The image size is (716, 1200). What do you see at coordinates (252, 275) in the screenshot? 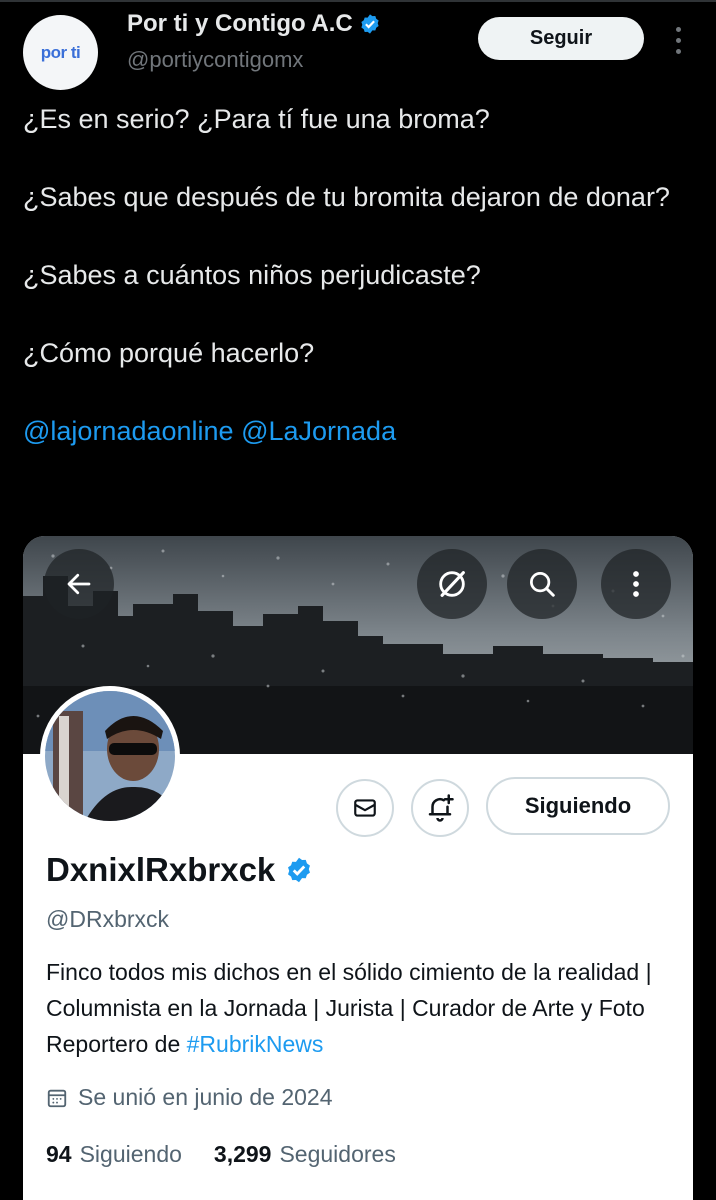
I see `tweet-line: ¿Sabes a cuántos niños perjudicaste?` at bounding box center [252, 275].